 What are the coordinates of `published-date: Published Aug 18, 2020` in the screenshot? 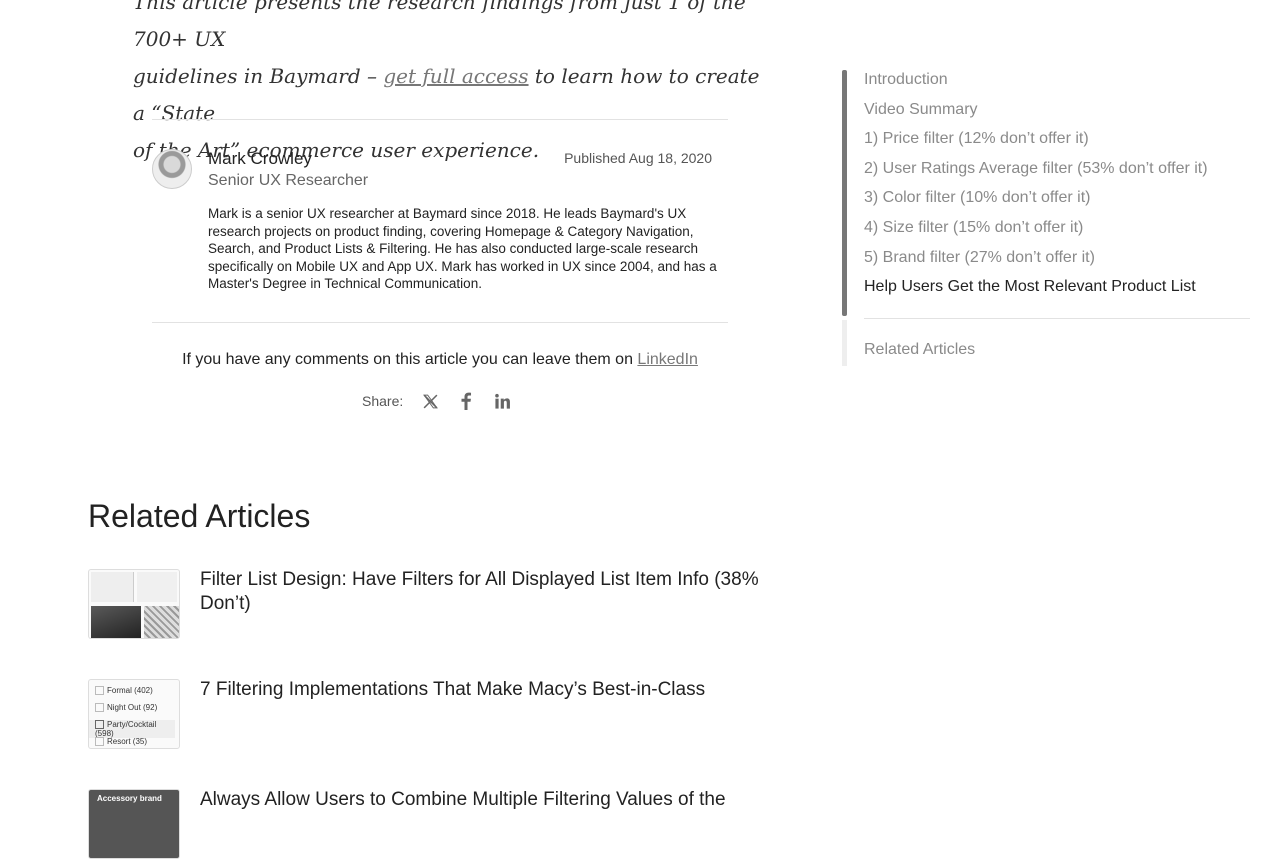 It's located at (638, 158).